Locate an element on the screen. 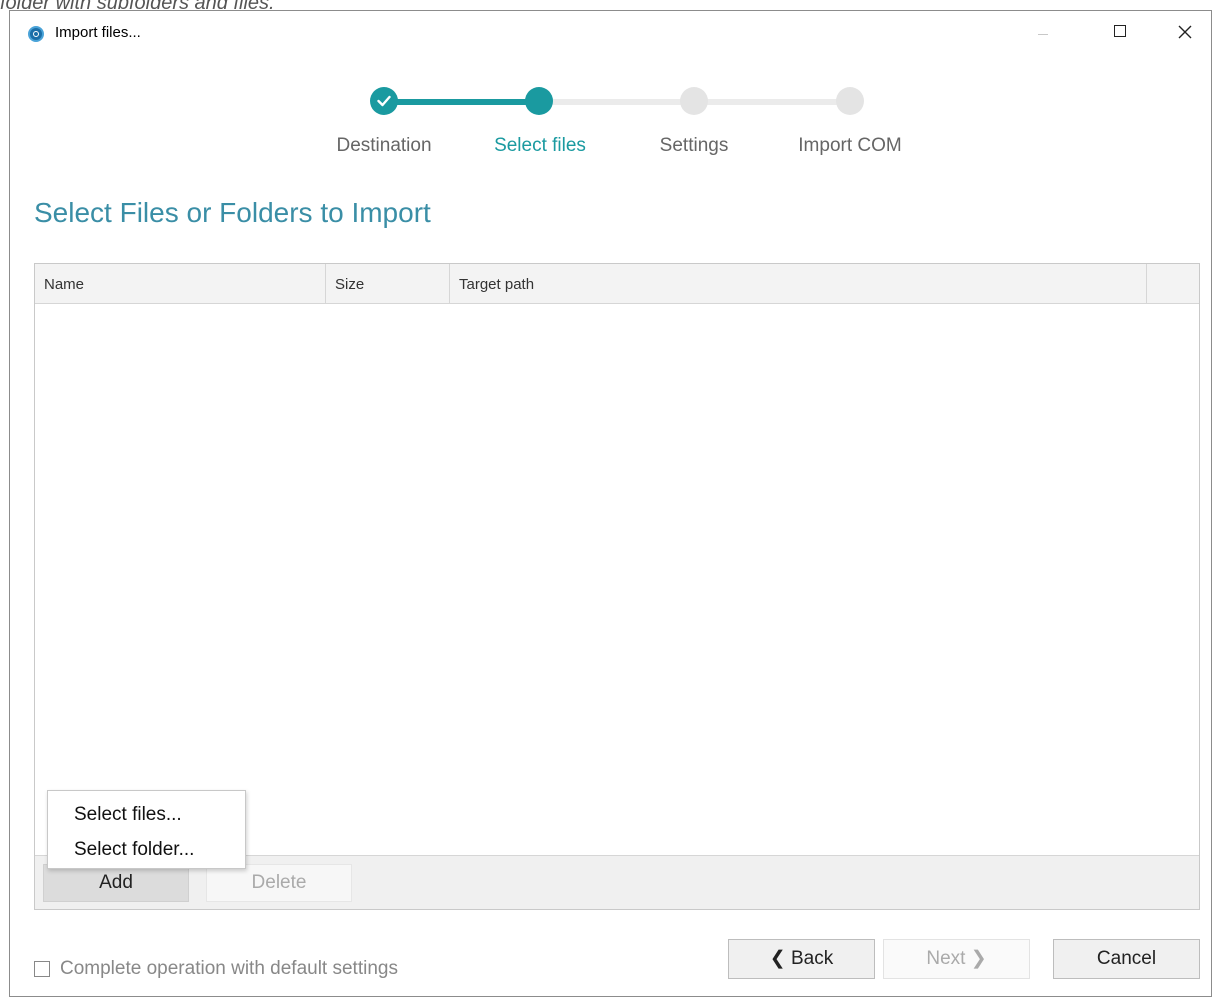  cancel-button: Cancel is located at coordinates (1126, 959).